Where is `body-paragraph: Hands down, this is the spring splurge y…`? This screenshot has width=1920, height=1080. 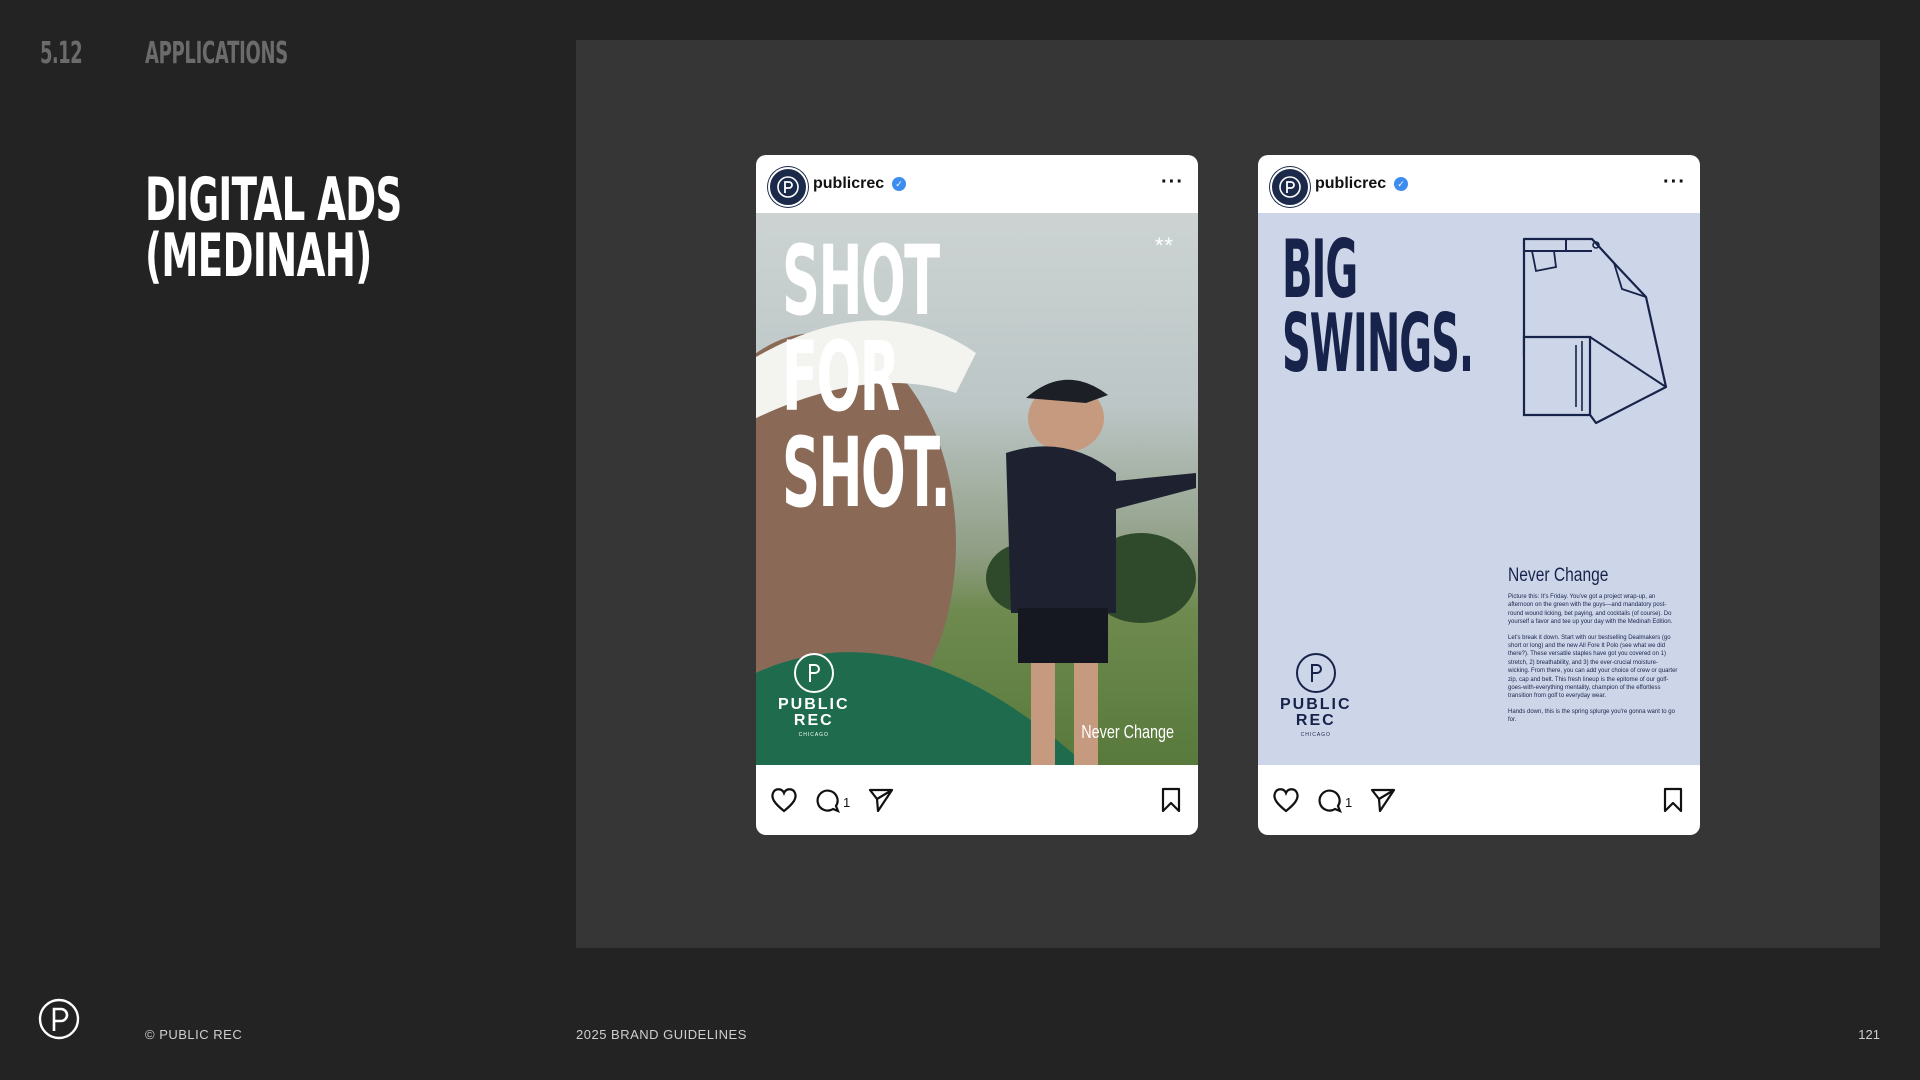
body-paragraph: Hands down, this is the spring splurge y… is located at coordinates (1591, 716).